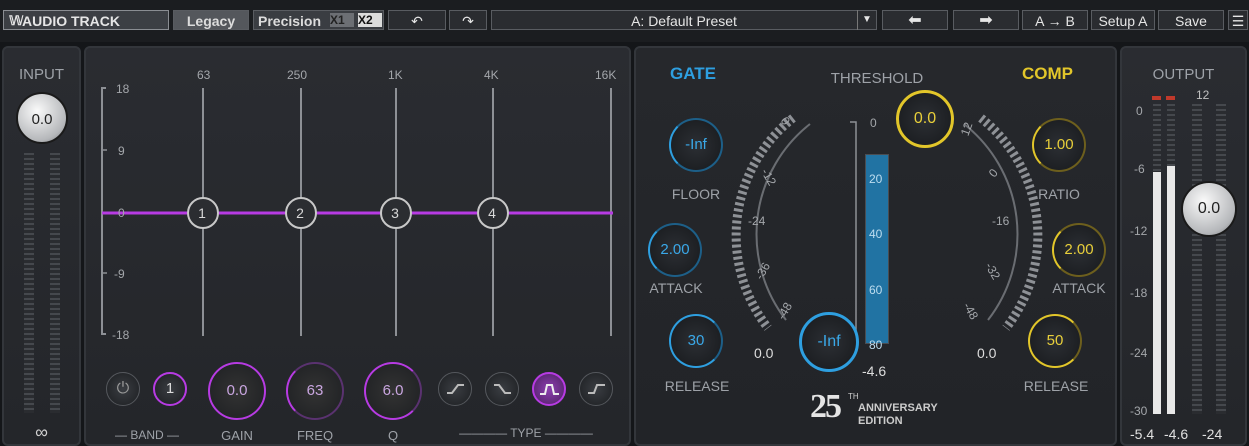 The height and width of the screenshot is (446, 1249). I want to click on precision-control: Precision X1 X2, so click(318, 20).